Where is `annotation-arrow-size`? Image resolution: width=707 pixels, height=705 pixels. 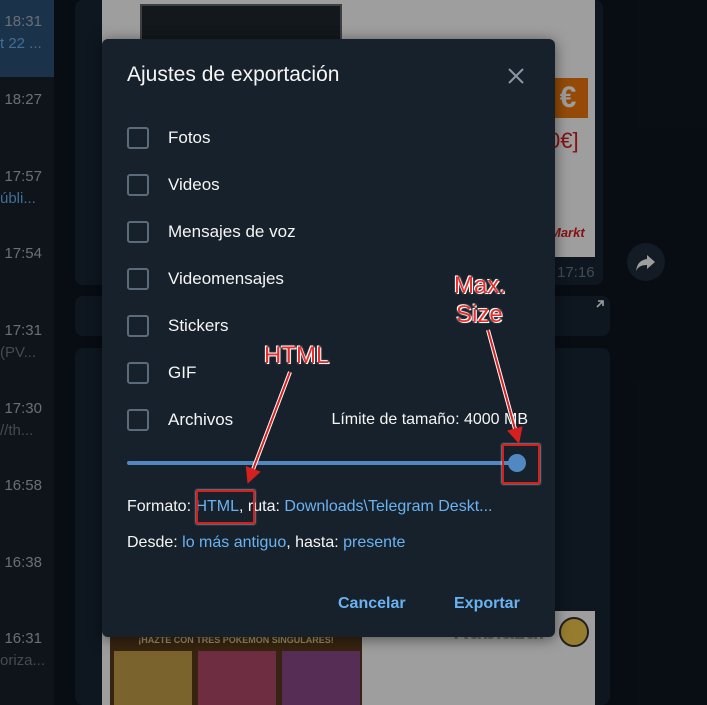 annotation-arrow-size is located at coordinates (505, 386).